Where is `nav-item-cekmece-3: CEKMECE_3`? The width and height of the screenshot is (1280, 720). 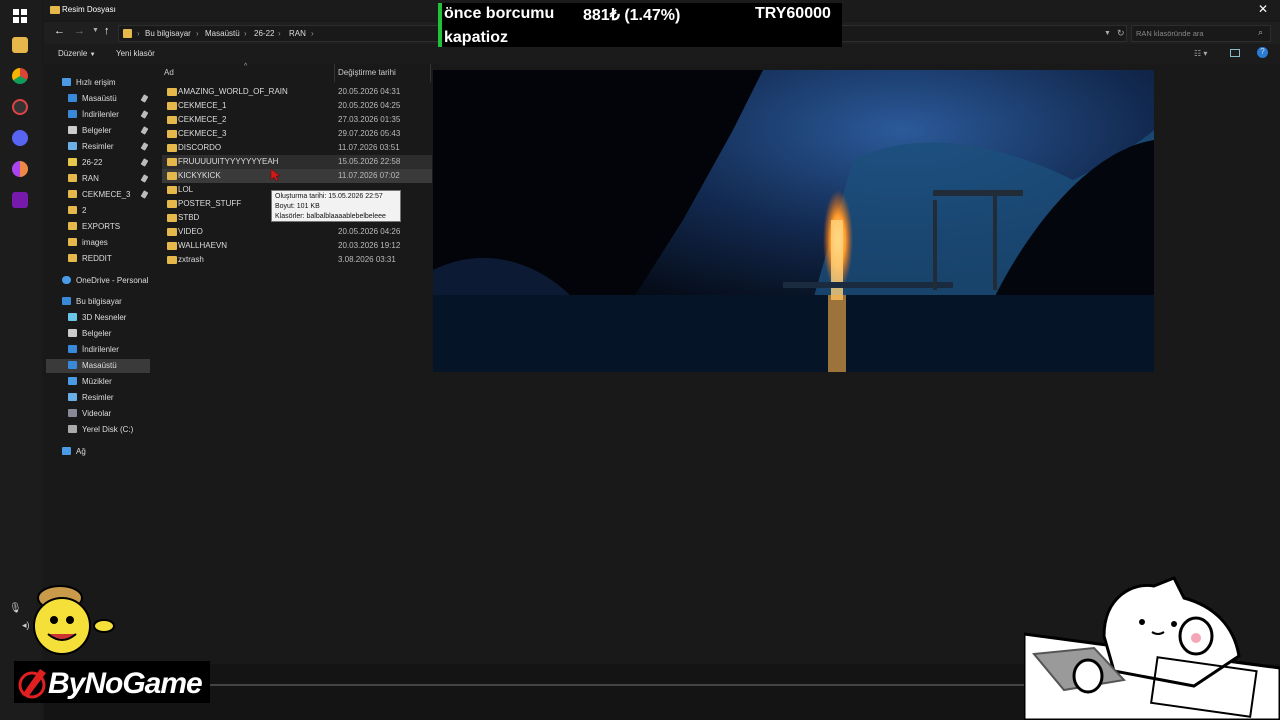 nav-item-cekmece-3: CEKMECE_3 is located at coordinates (108, 195).